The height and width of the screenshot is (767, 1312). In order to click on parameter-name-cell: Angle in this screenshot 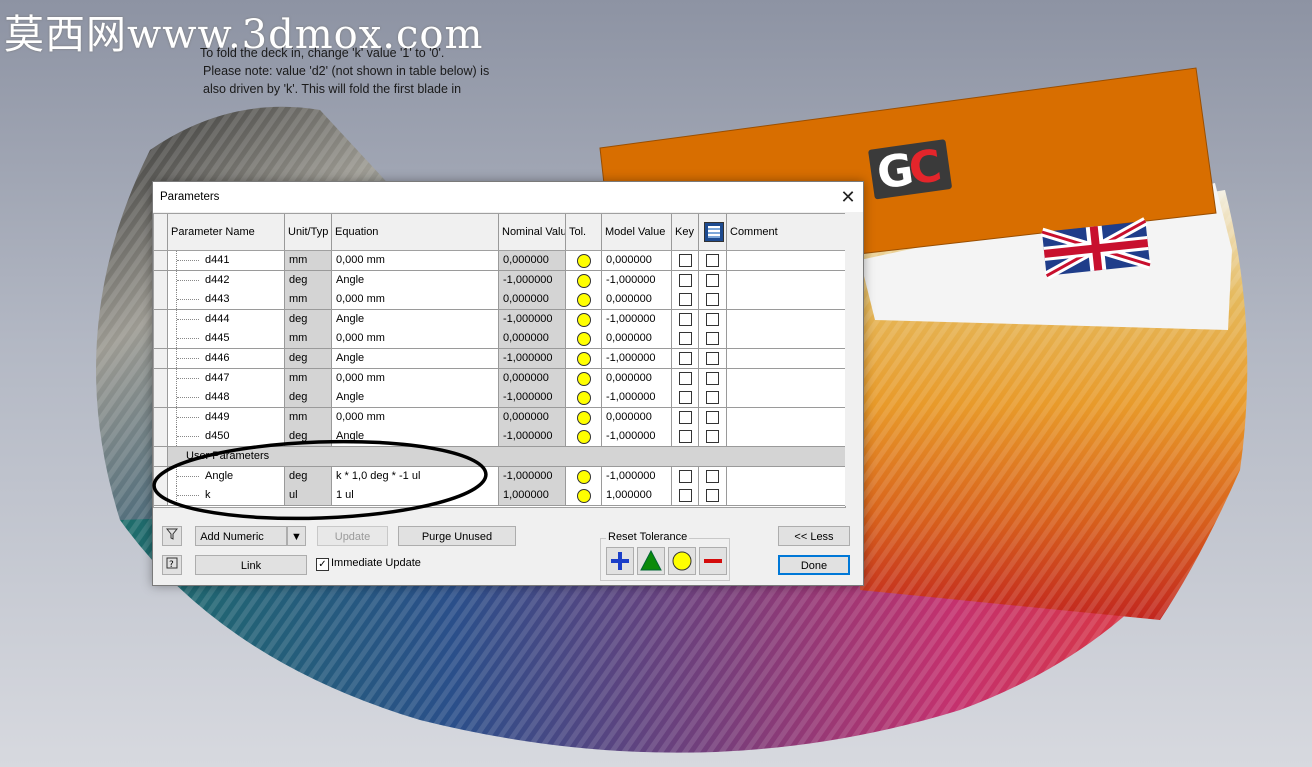, I will do `click(226, 476)`.